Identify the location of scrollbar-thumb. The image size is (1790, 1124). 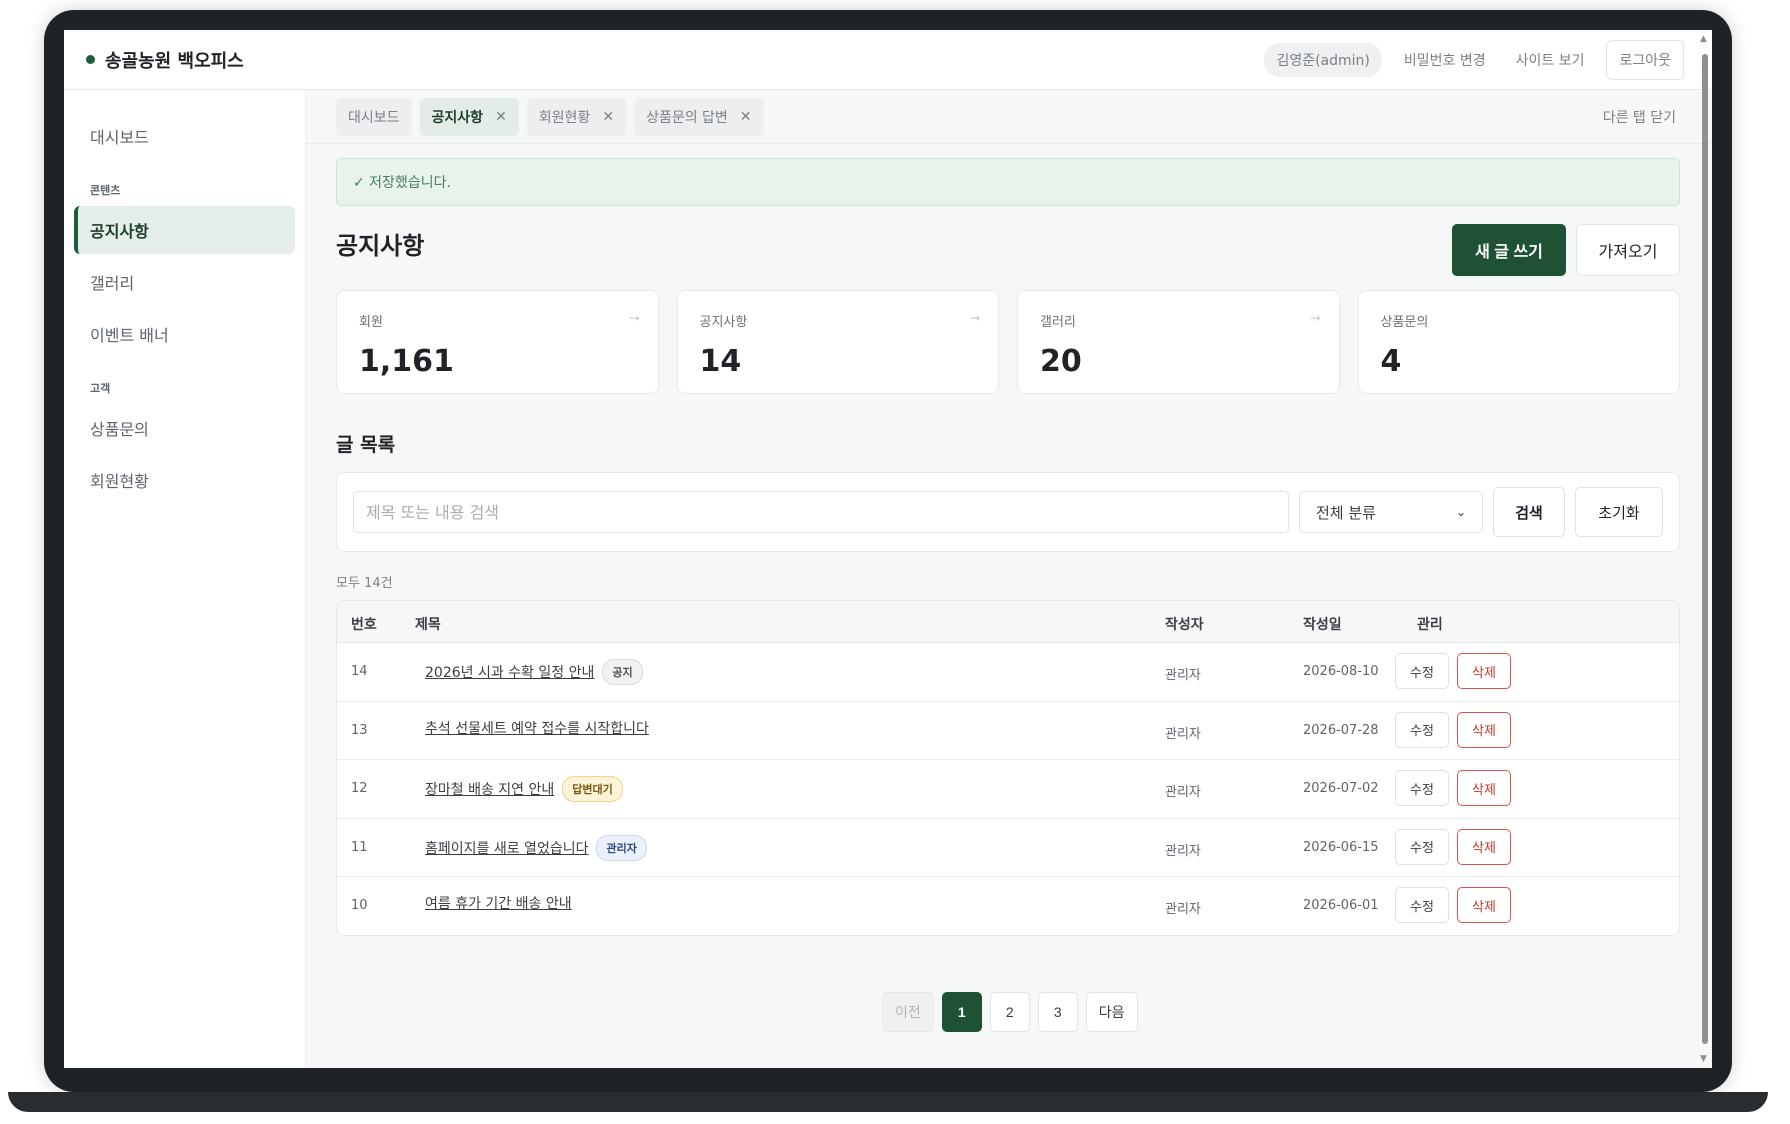
(1705, 549).